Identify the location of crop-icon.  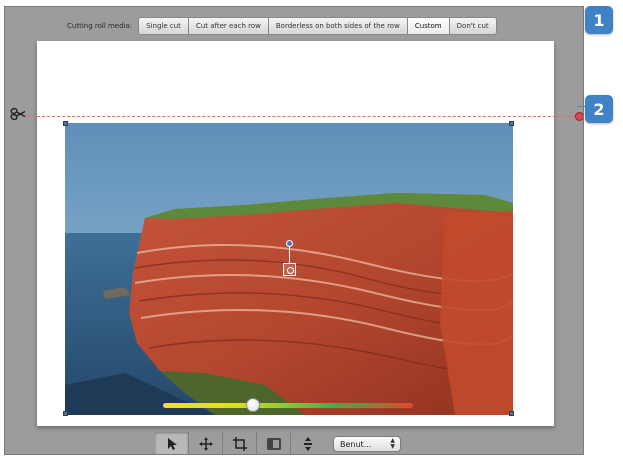
(239, 444).